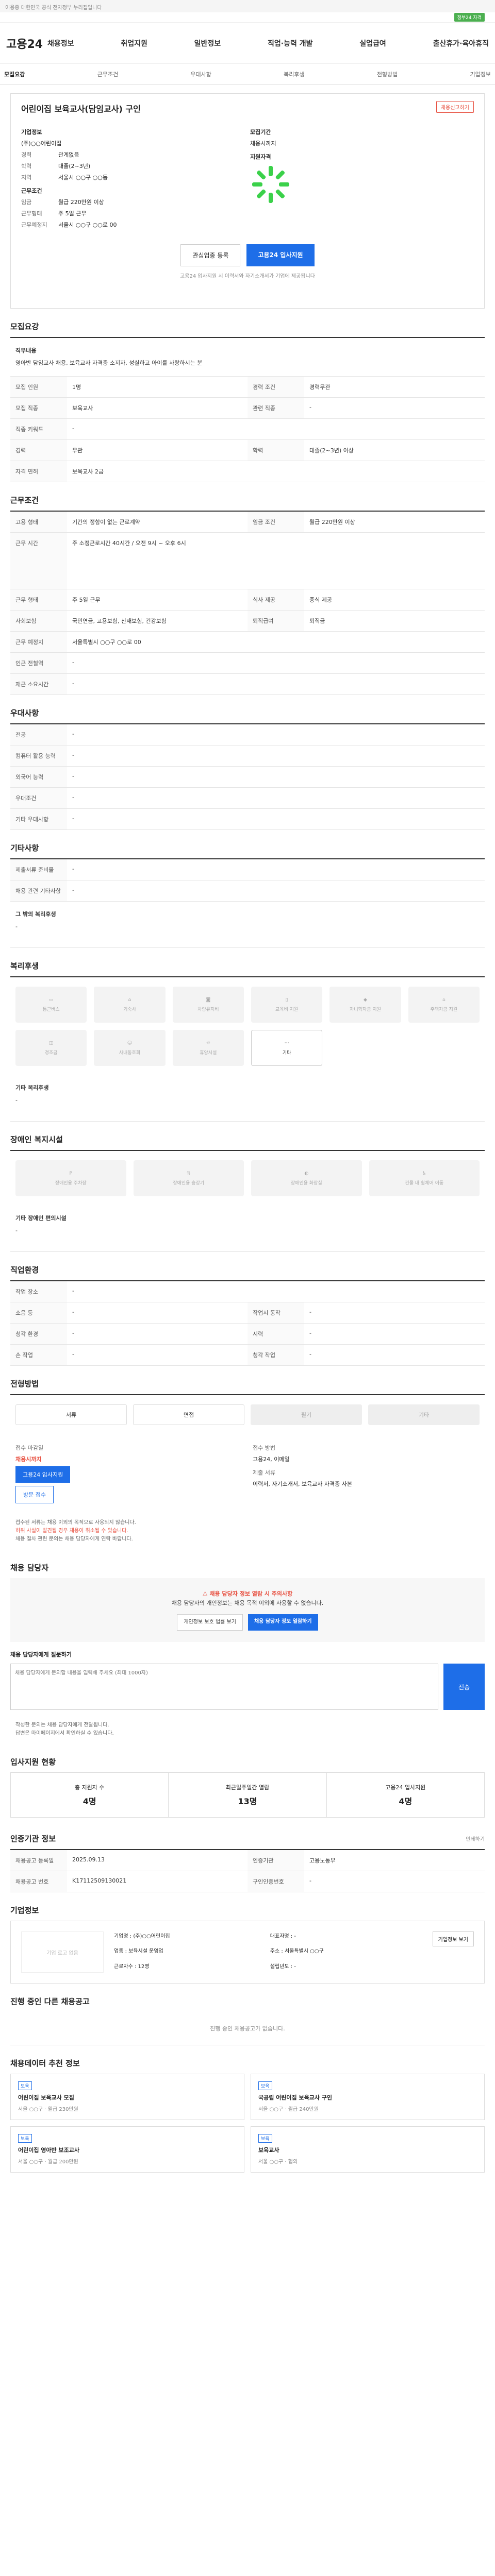 The width and height of the screenshot is (495, 2576). I want to click on gnb-item: 일반정보, so click(207, 43).